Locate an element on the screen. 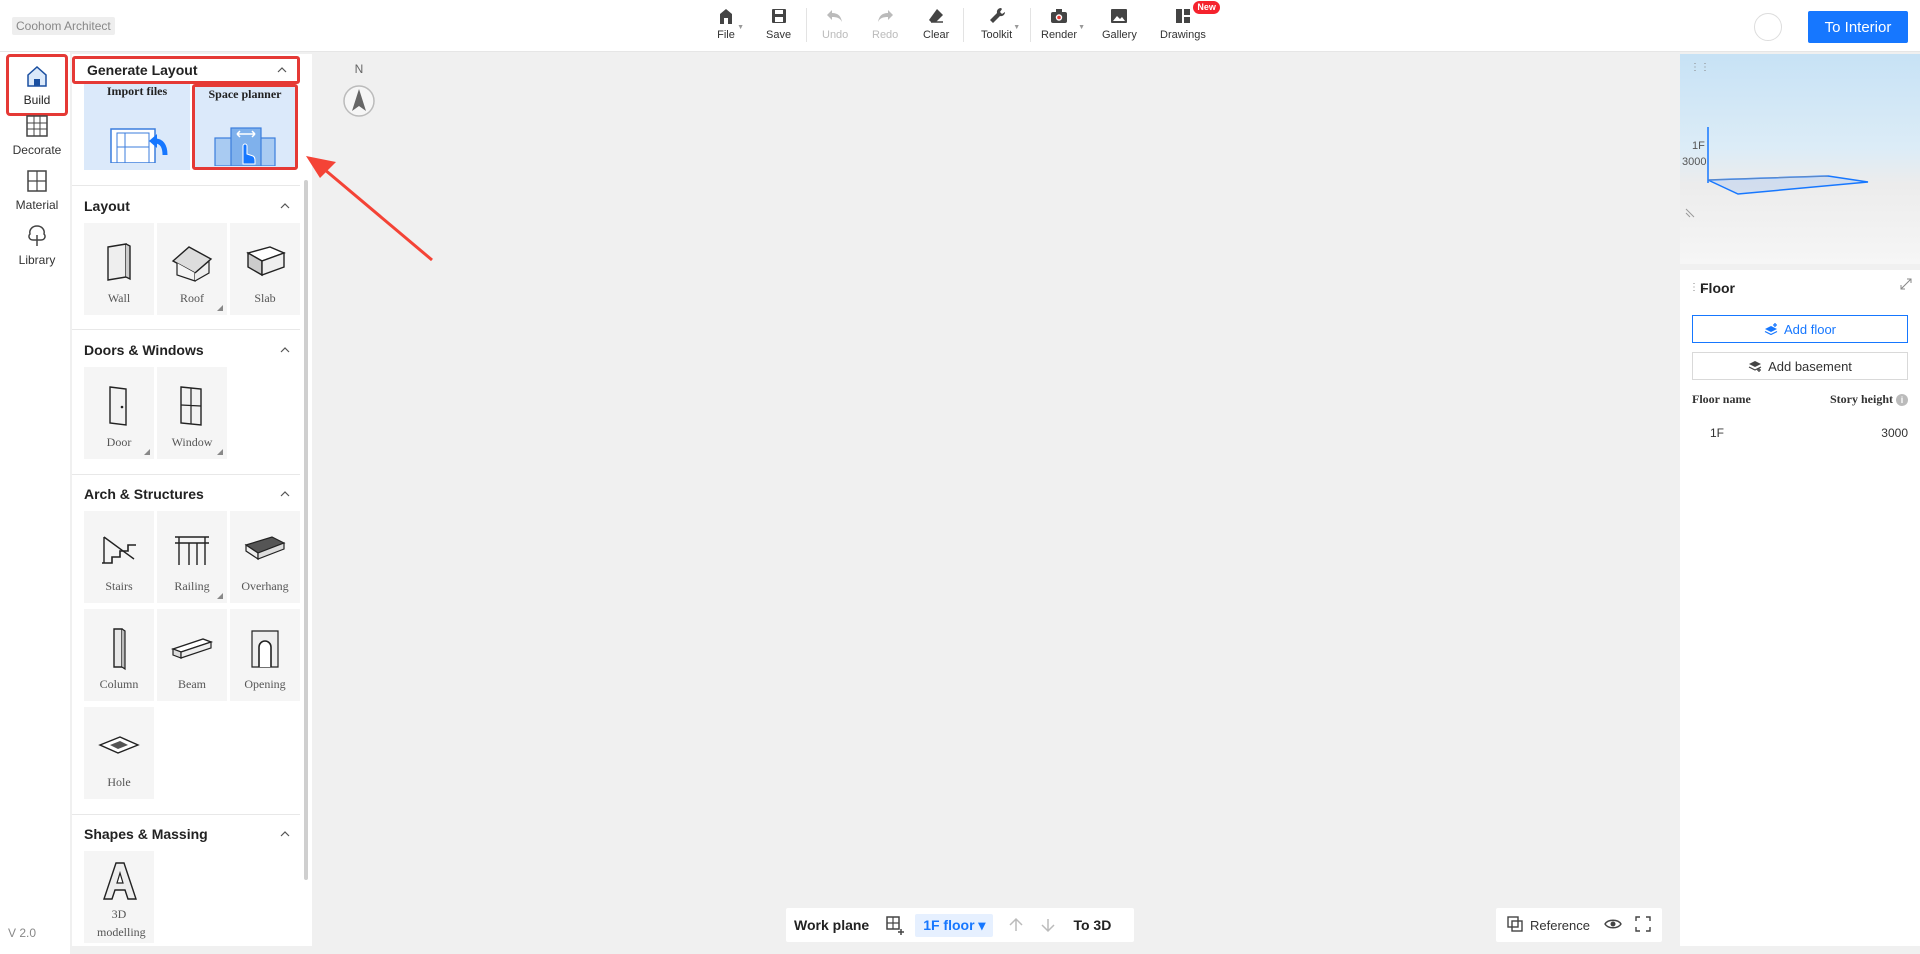 This screenshot has width=1920, height=954. gallery-button: Gallery is located at coordinates (1119, 27).